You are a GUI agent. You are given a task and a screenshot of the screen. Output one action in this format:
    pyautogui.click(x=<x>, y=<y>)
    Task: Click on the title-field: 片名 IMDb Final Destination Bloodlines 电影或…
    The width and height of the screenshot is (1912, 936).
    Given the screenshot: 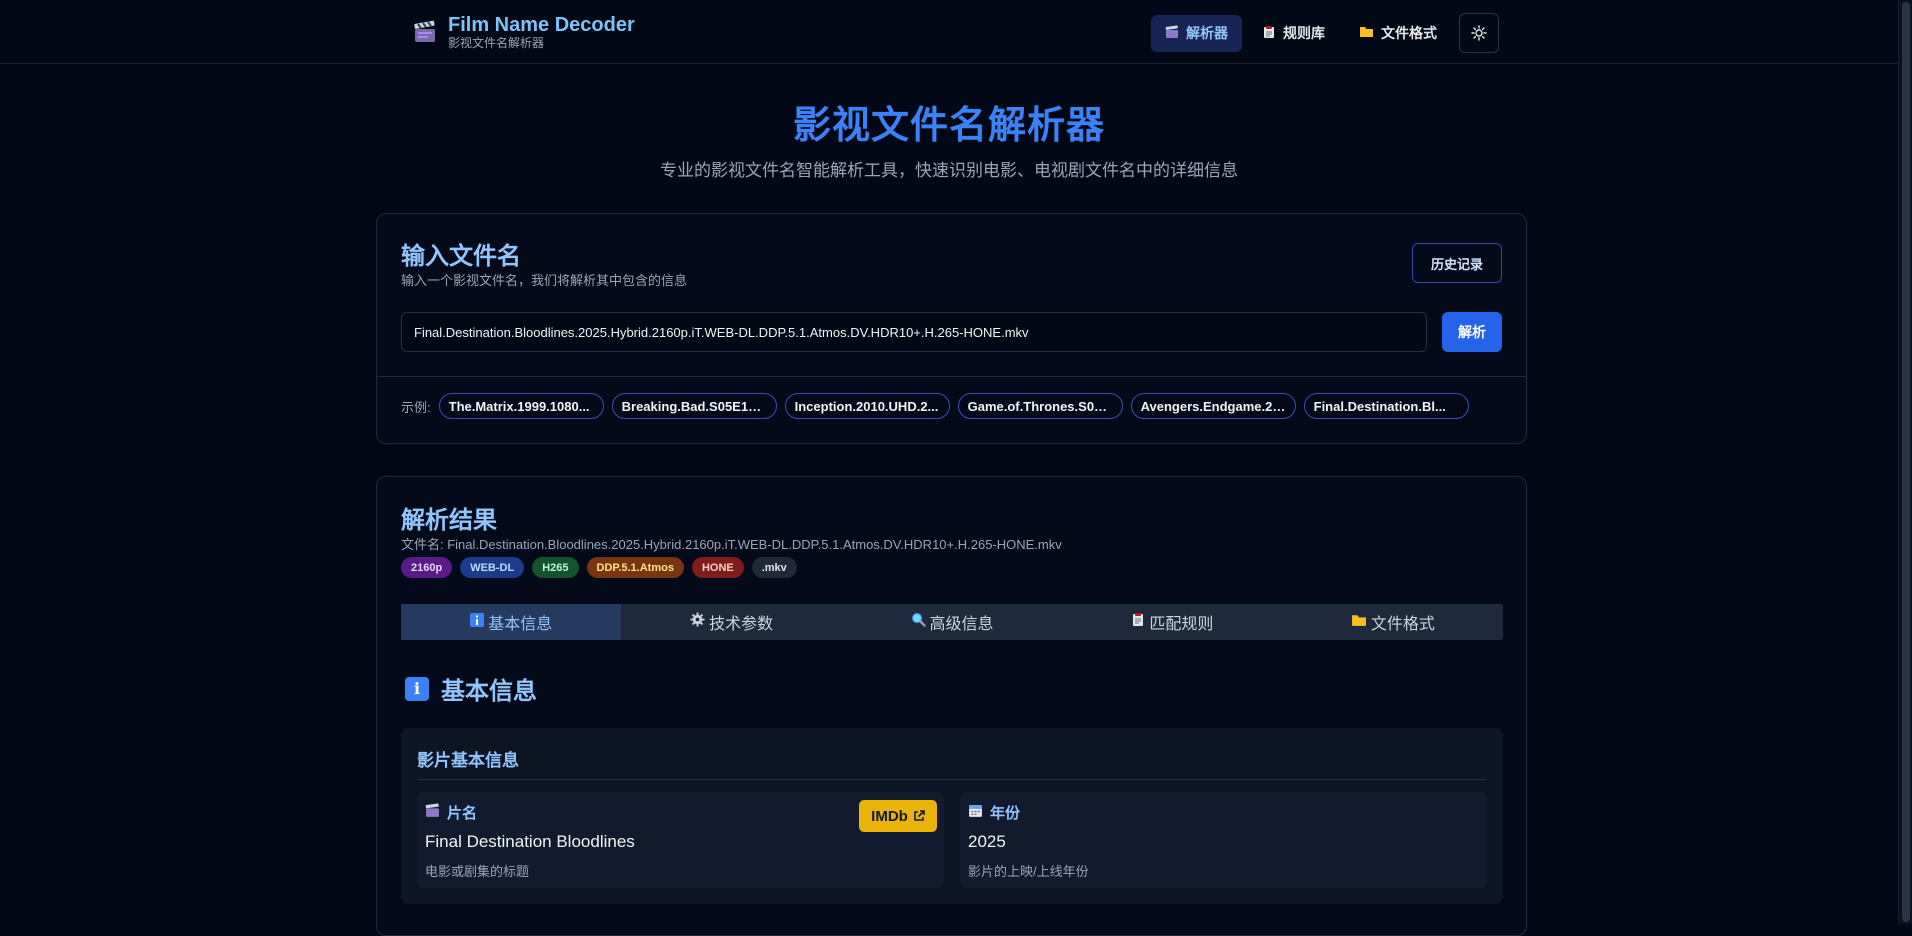 What is the action you would take?
    pyautogui.click(x=680, y=840)
    